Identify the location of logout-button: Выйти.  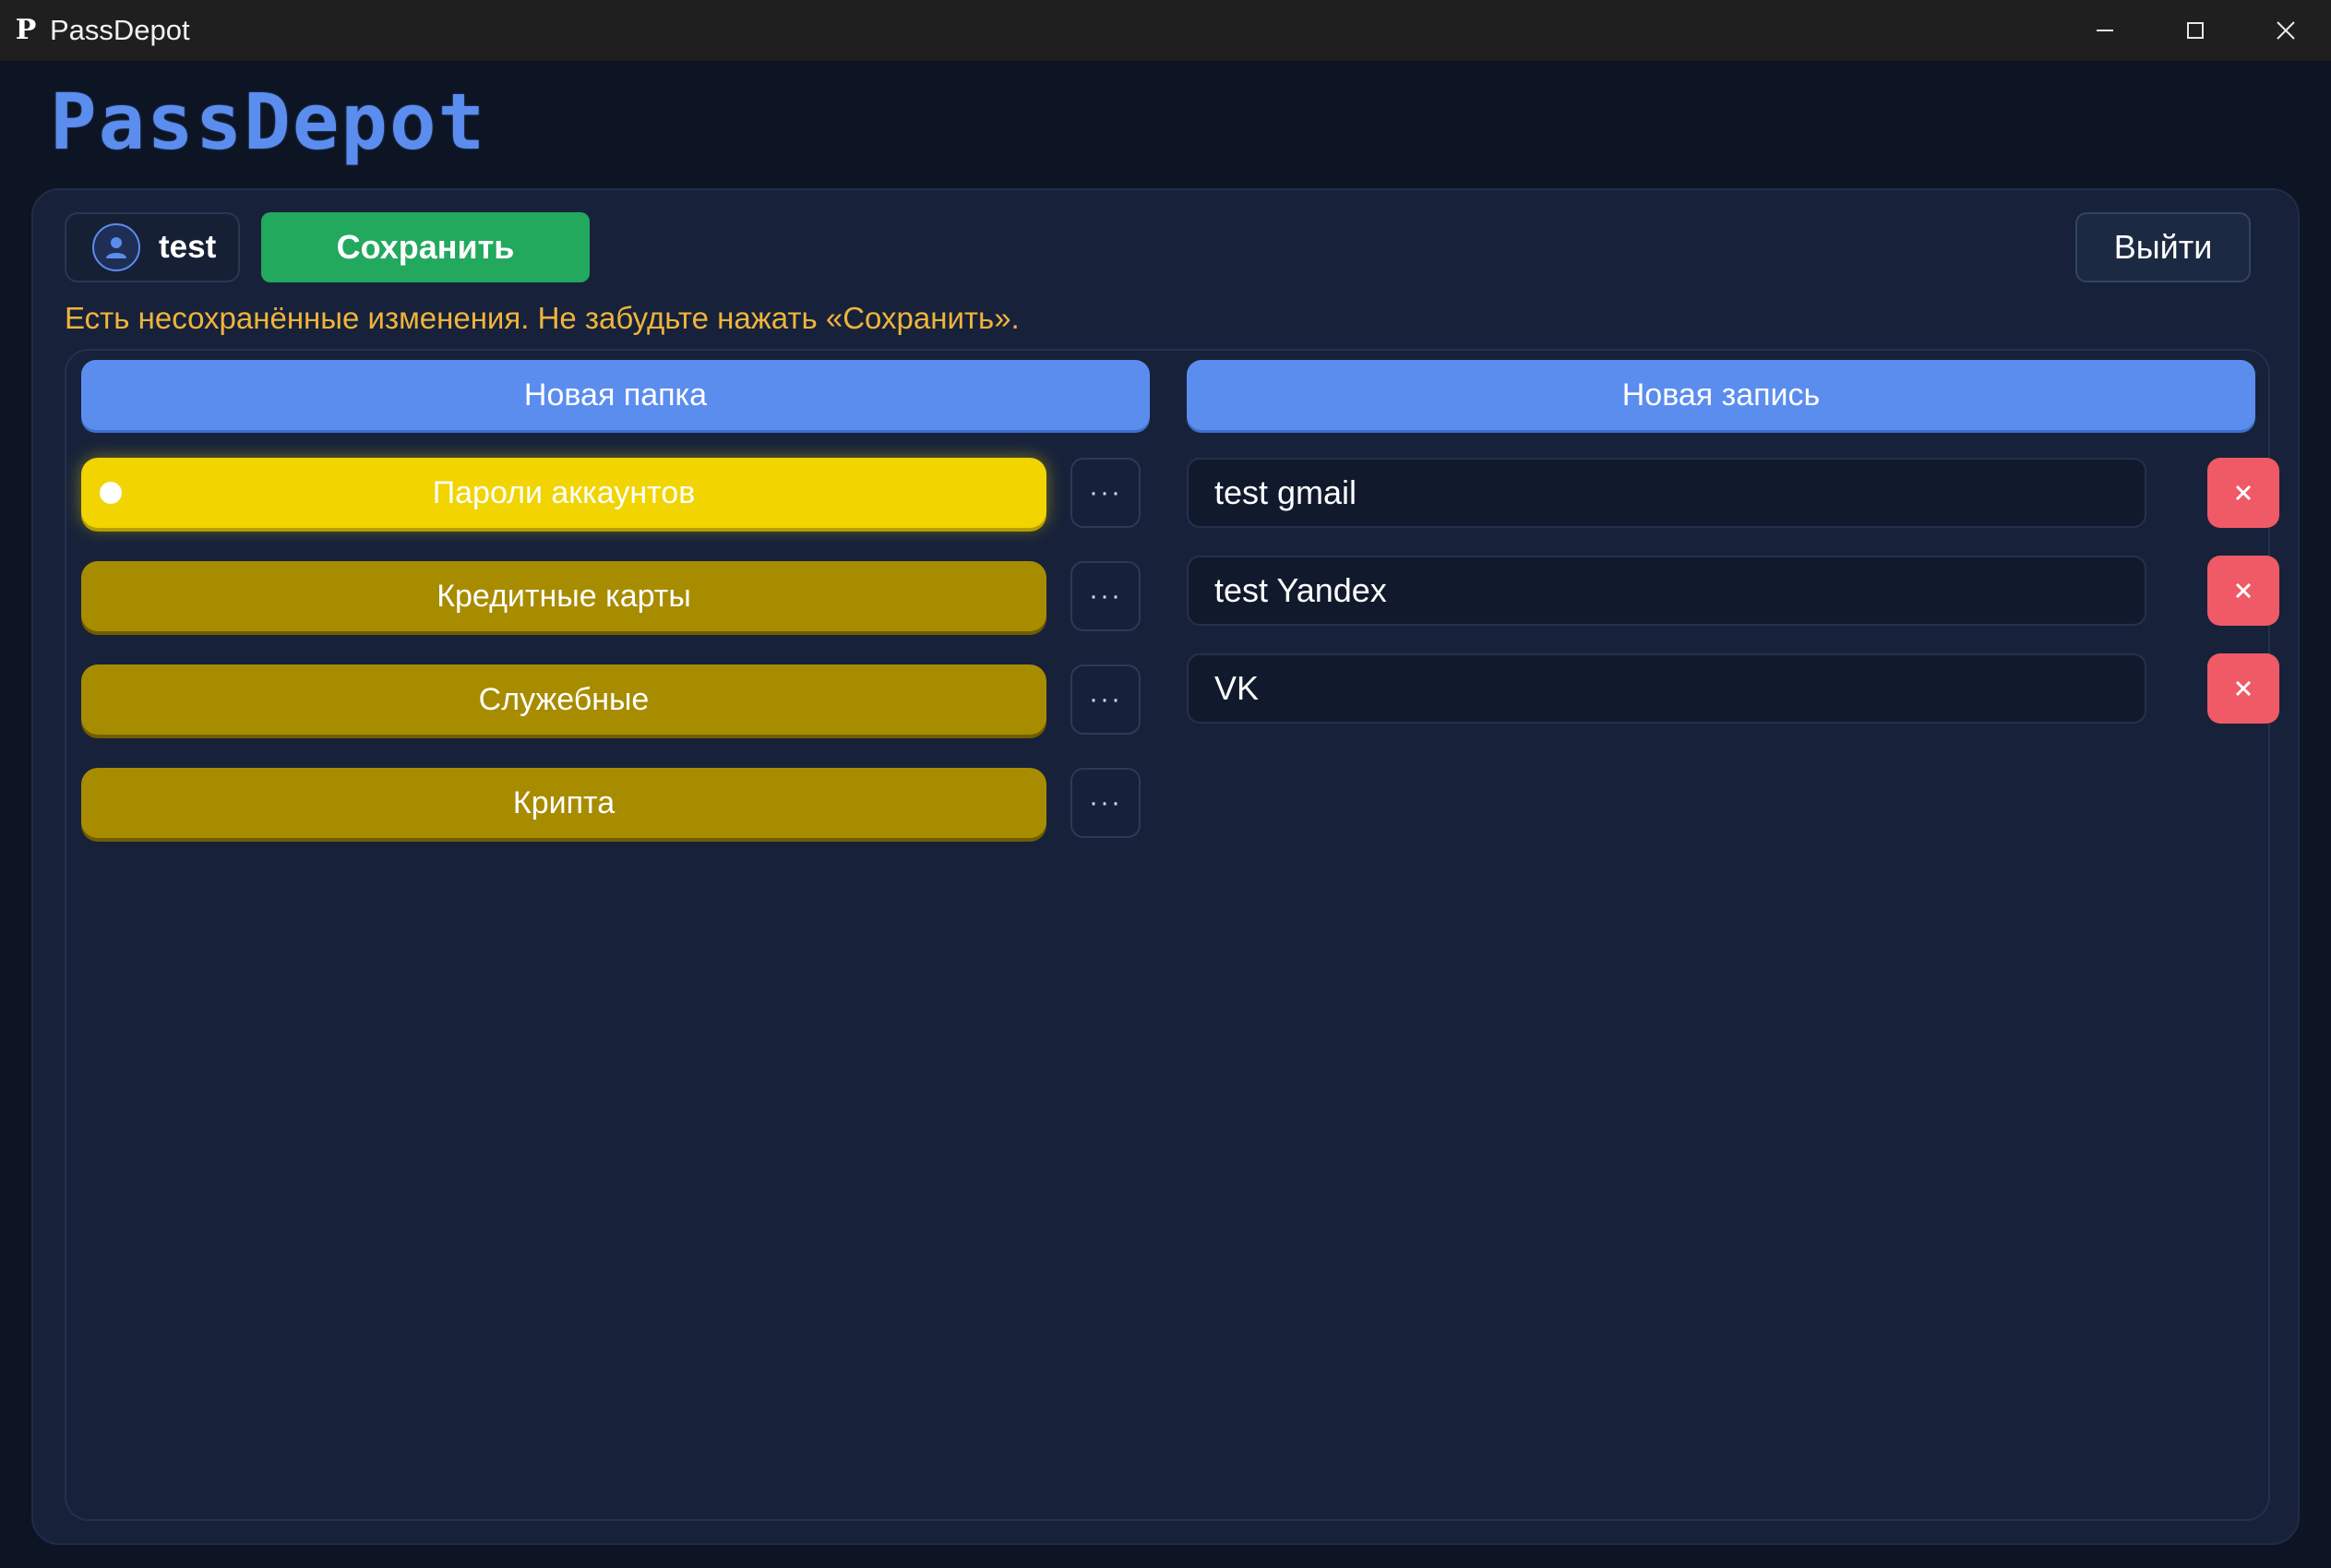
(2163, 247).